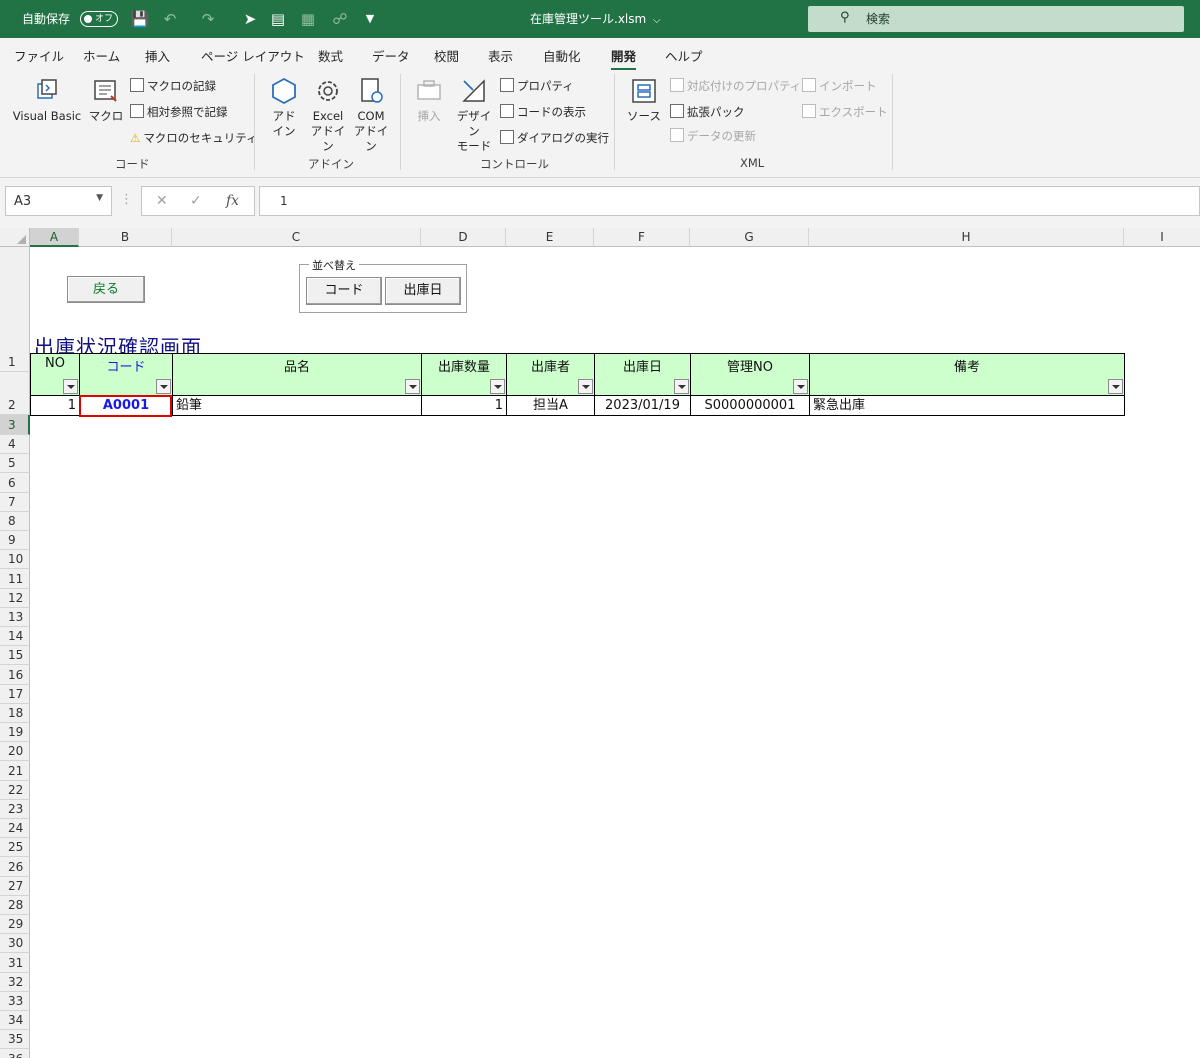 This screenshot has height=1058, width=1200. What do you see at coordinates (15, 675) in the screenshot?
I see `row-header-16: 16` at bounding box center [15, 675].